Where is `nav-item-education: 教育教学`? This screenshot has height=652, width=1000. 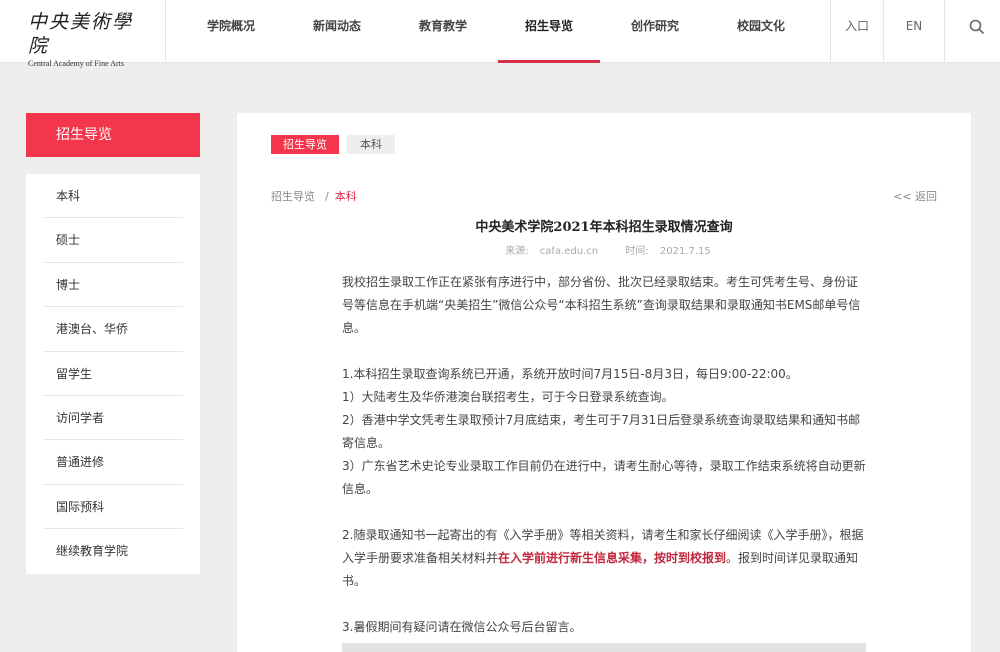 nav-item-education: 教育教学 is located at coordinates (443, 31).